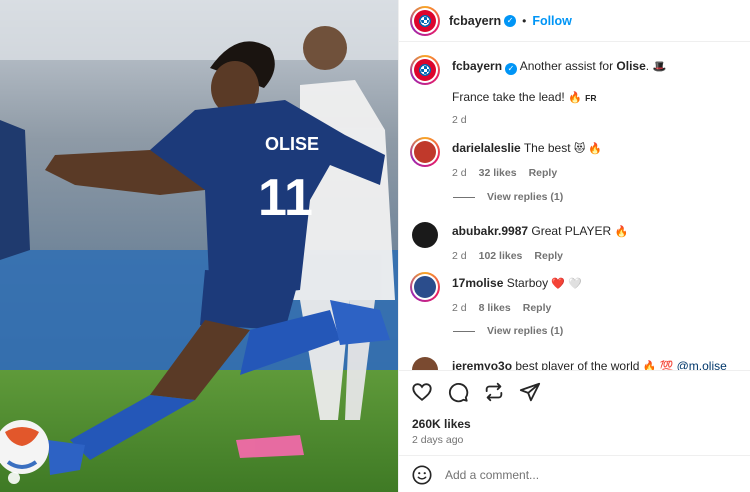  I want to click on comment-input, so click(585, 474).